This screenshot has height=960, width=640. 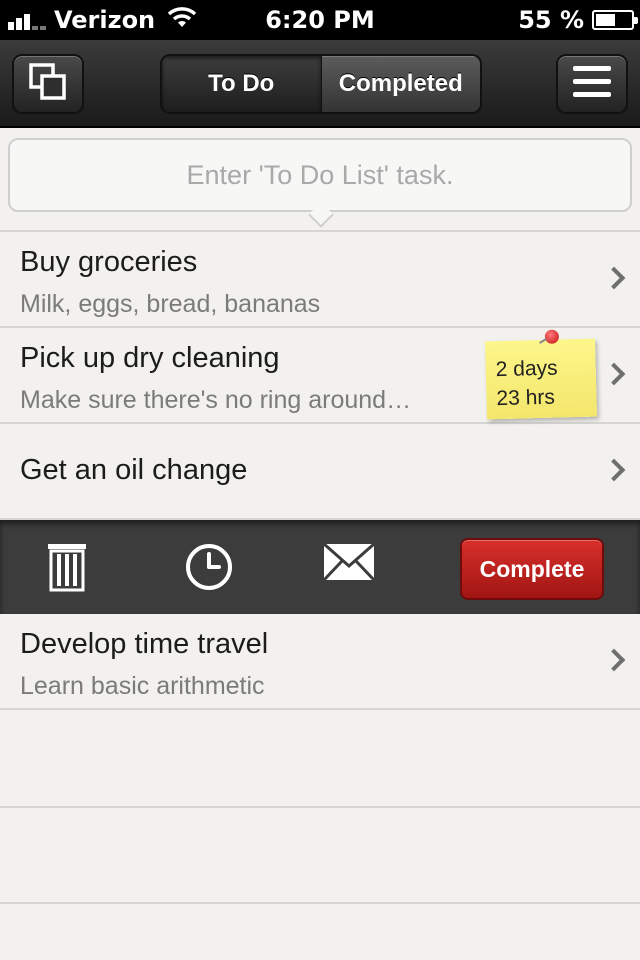 I want to click on status-right: 55 %, so click(x=578, y=20).